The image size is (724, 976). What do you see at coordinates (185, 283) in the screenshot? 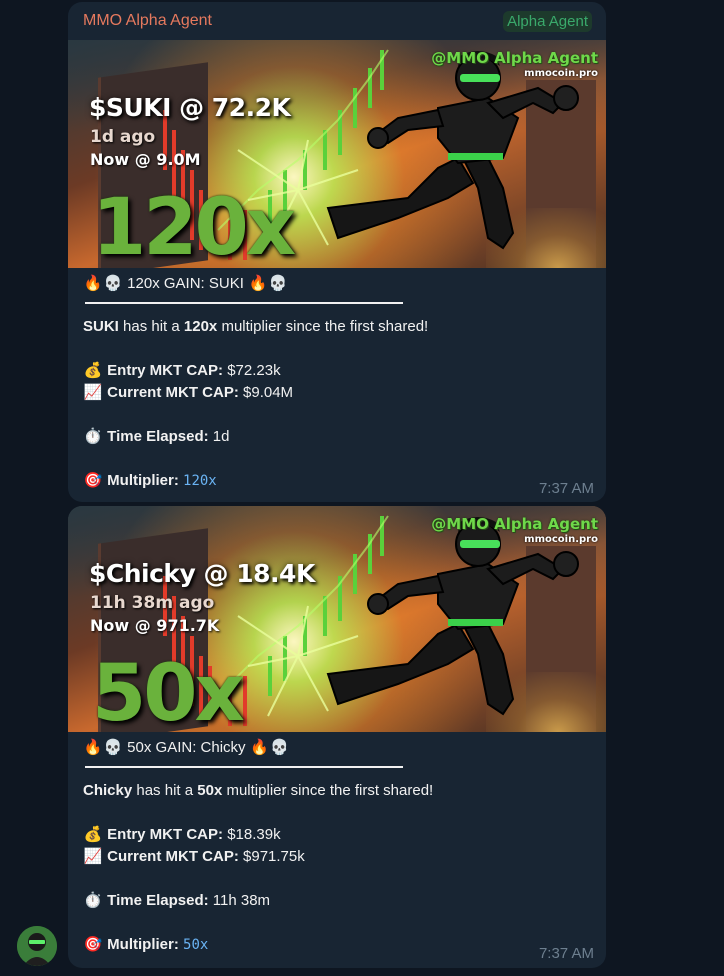
I see `headline-text: 120x GAIN: SUKI` at bounding box center [185, 283].